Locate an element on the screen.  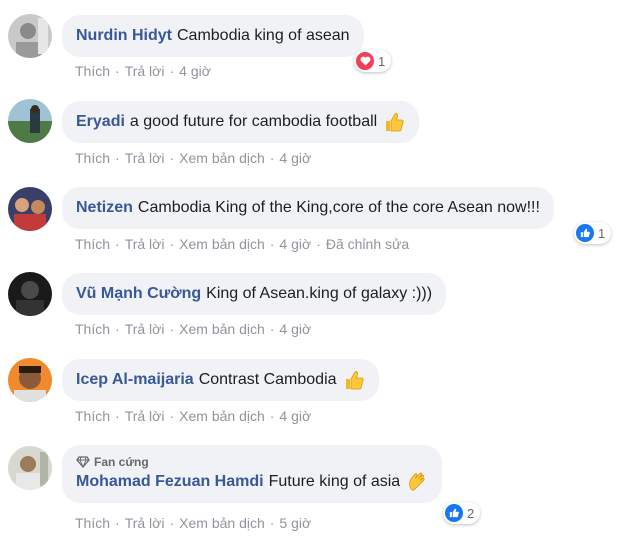
reaction-count: 2 is located at coordinates (471, 513).